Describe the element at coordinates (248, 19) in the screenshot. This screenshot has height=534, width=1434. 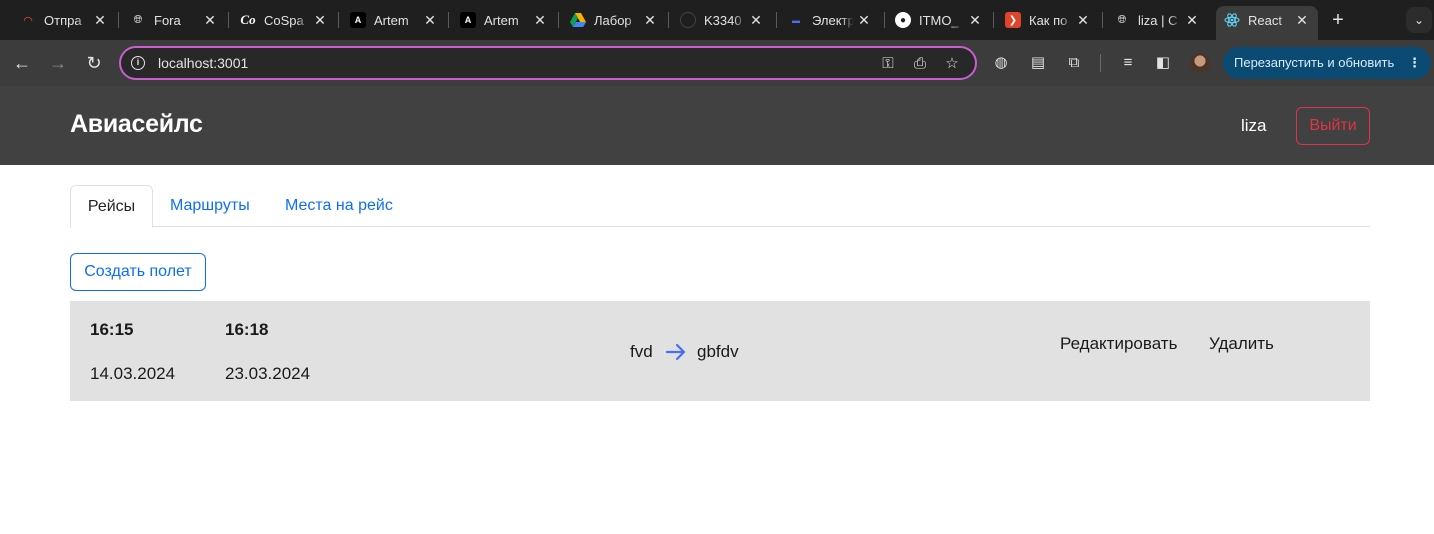
I see `cospace-icon: Co` at that location.